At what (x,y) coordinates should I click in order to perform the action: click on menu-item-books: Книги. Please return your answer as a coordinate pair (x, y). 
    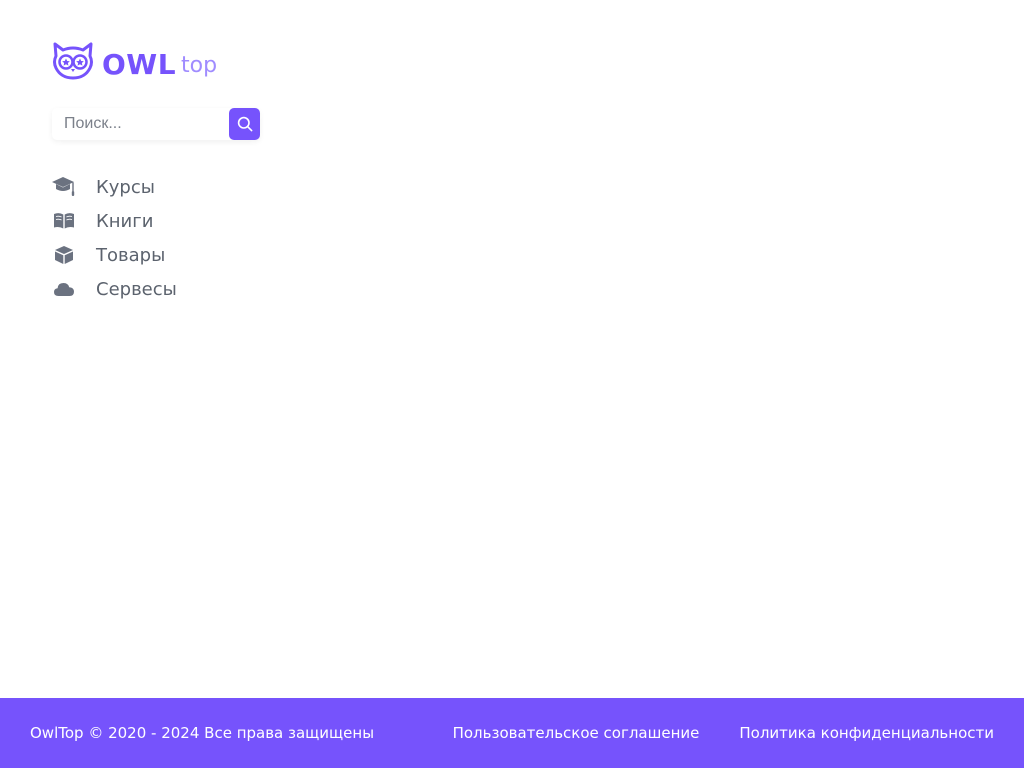
    Looking at the image, I should click on (114, 221).